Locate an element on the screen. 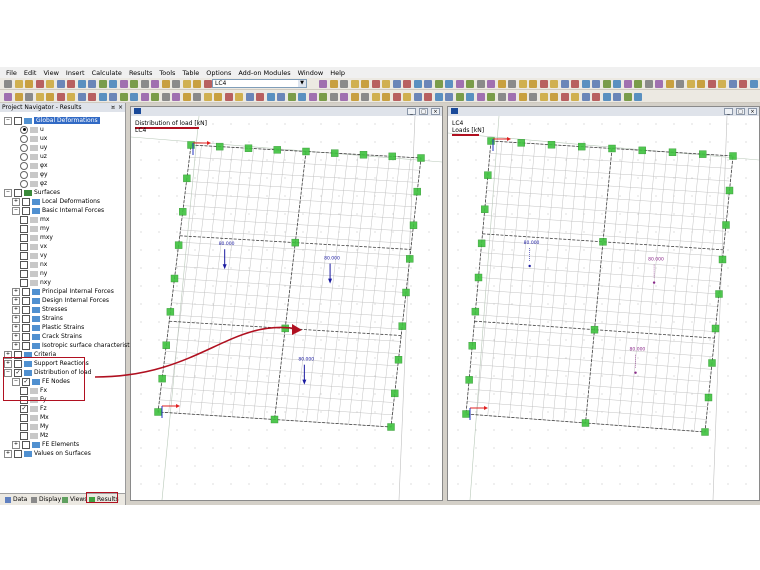  callout-arrow is located at coordinates (198, 351).